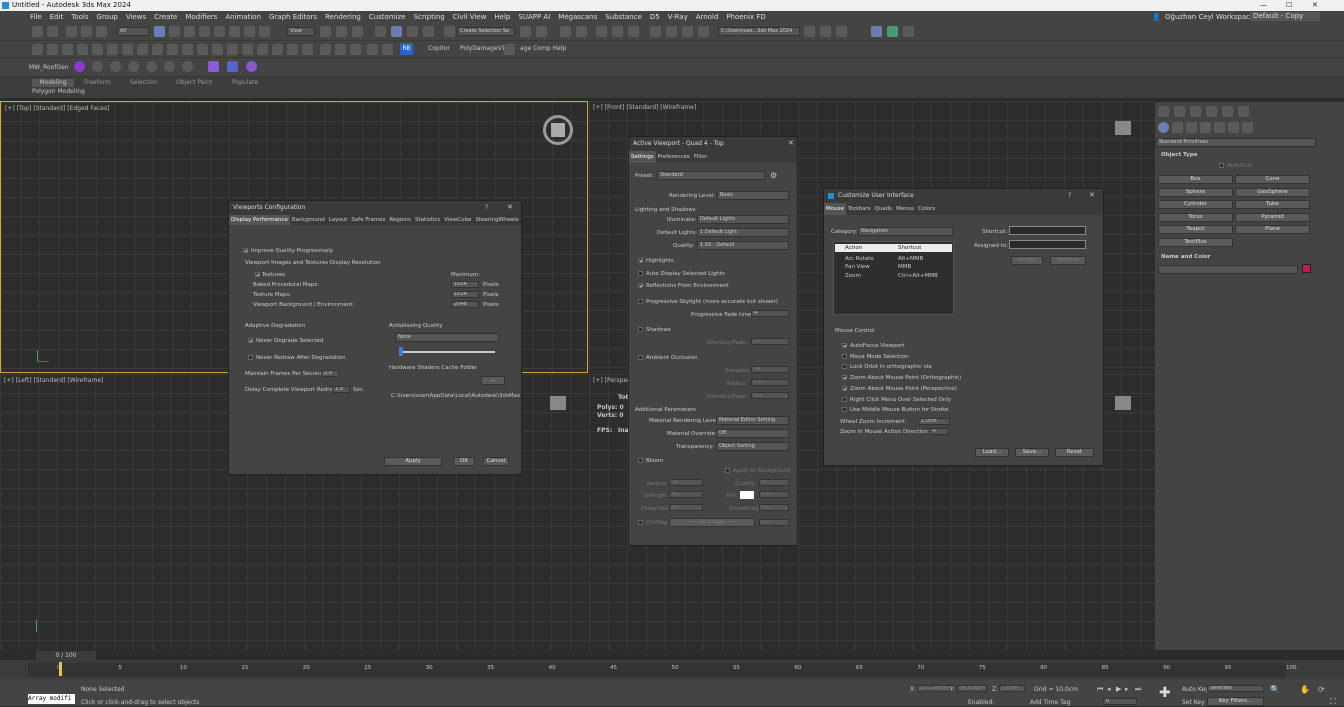 The height and width of the screenshot is (707, 1344). Describe the element at coordinates (1074, 452) in the screenshot. I see `reset-button: Reset` at that location.